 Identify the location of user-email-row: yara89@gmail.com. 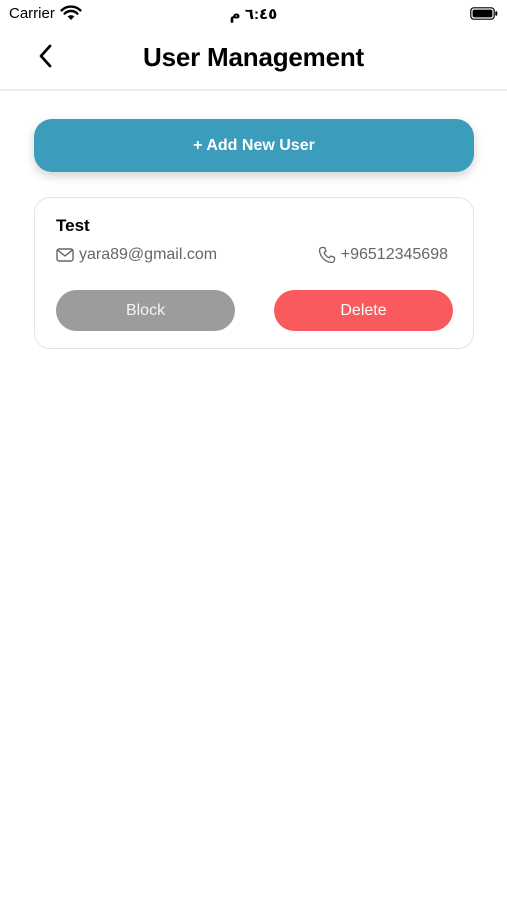
(136, 255).